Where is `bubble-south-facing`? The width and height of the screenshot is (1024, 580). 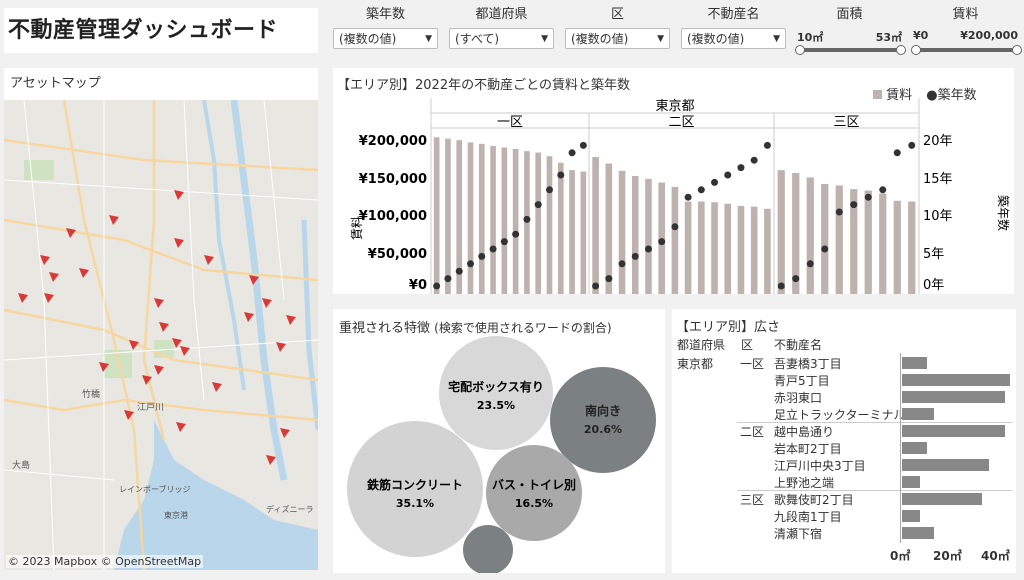
bubble-south-facing is located at coordinates (603, 420).